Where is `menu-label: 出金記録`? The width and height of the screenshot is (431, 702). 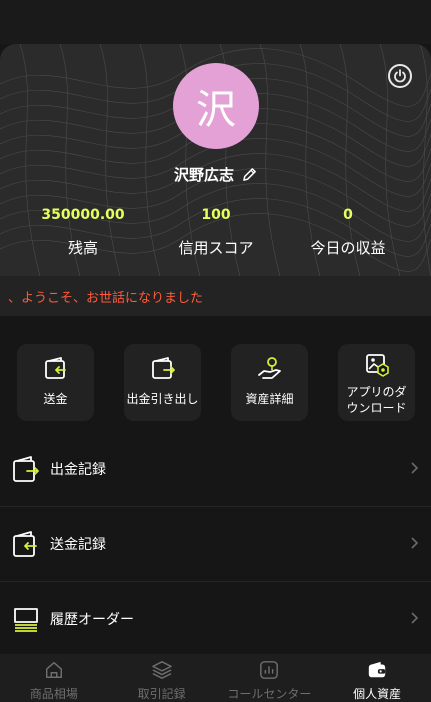
menu-label: 出金記録 is located at coordinates (78, 470).